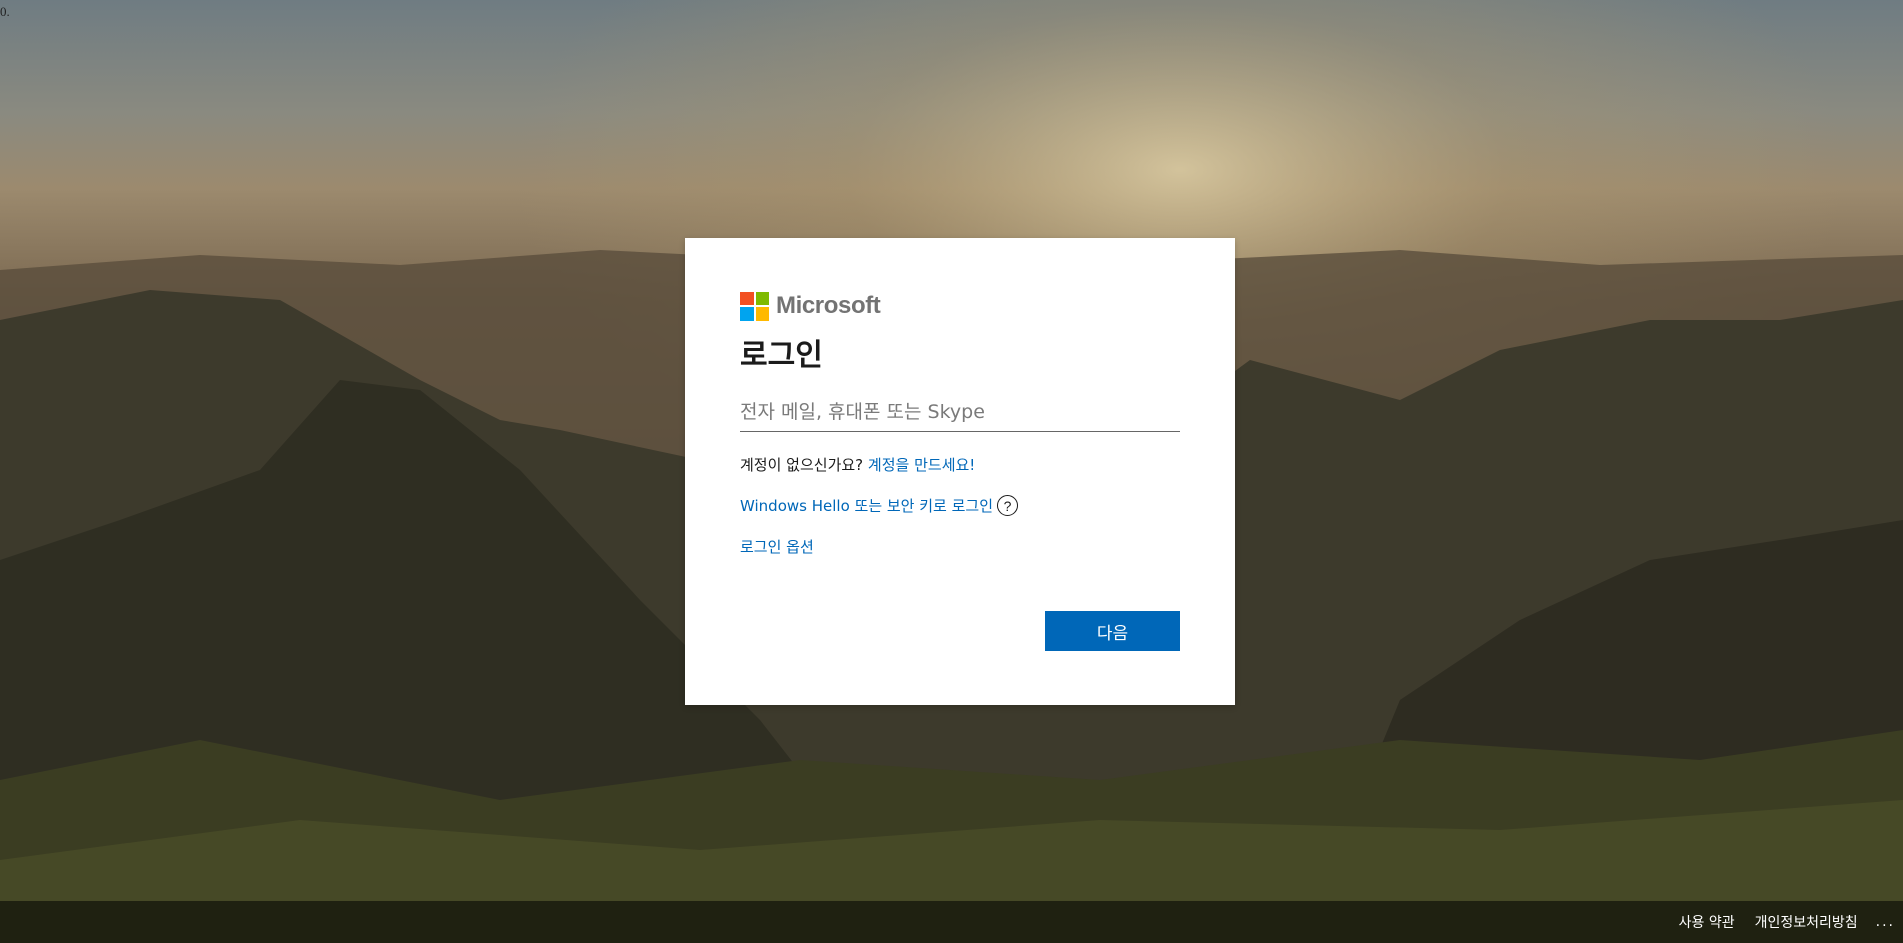  Describe the element at coordinates (1008, 505) in the screenshot. I see `help-icon: ?` at that location.